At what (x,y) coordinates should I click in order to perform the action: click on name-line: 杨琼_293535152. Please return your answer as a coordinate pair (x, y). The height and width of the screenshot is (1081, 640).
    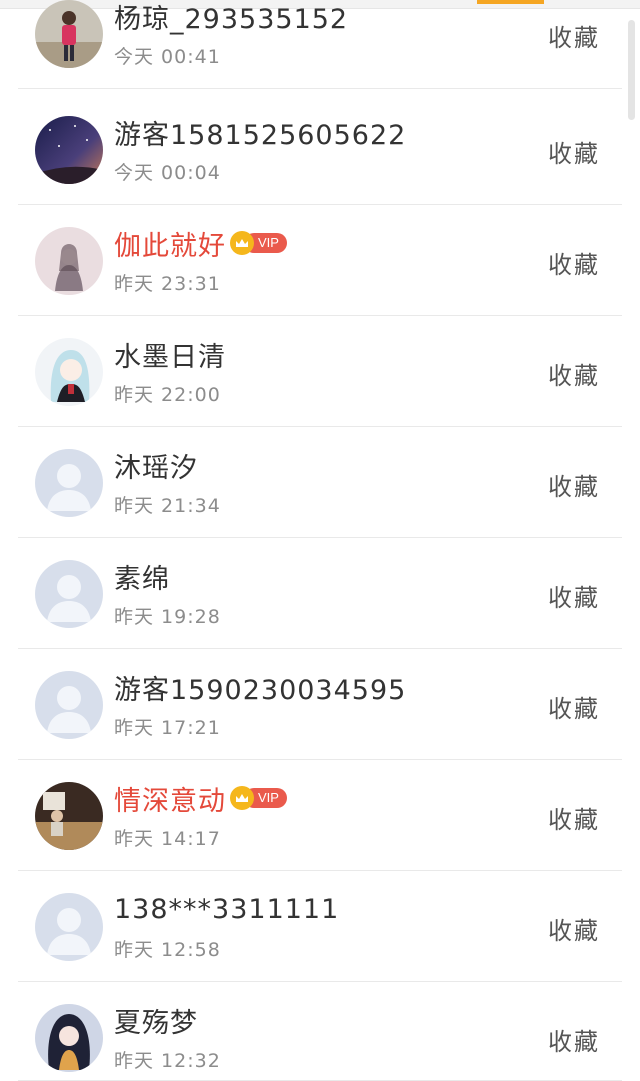
    Looking at the image, I should click on (231, 19).